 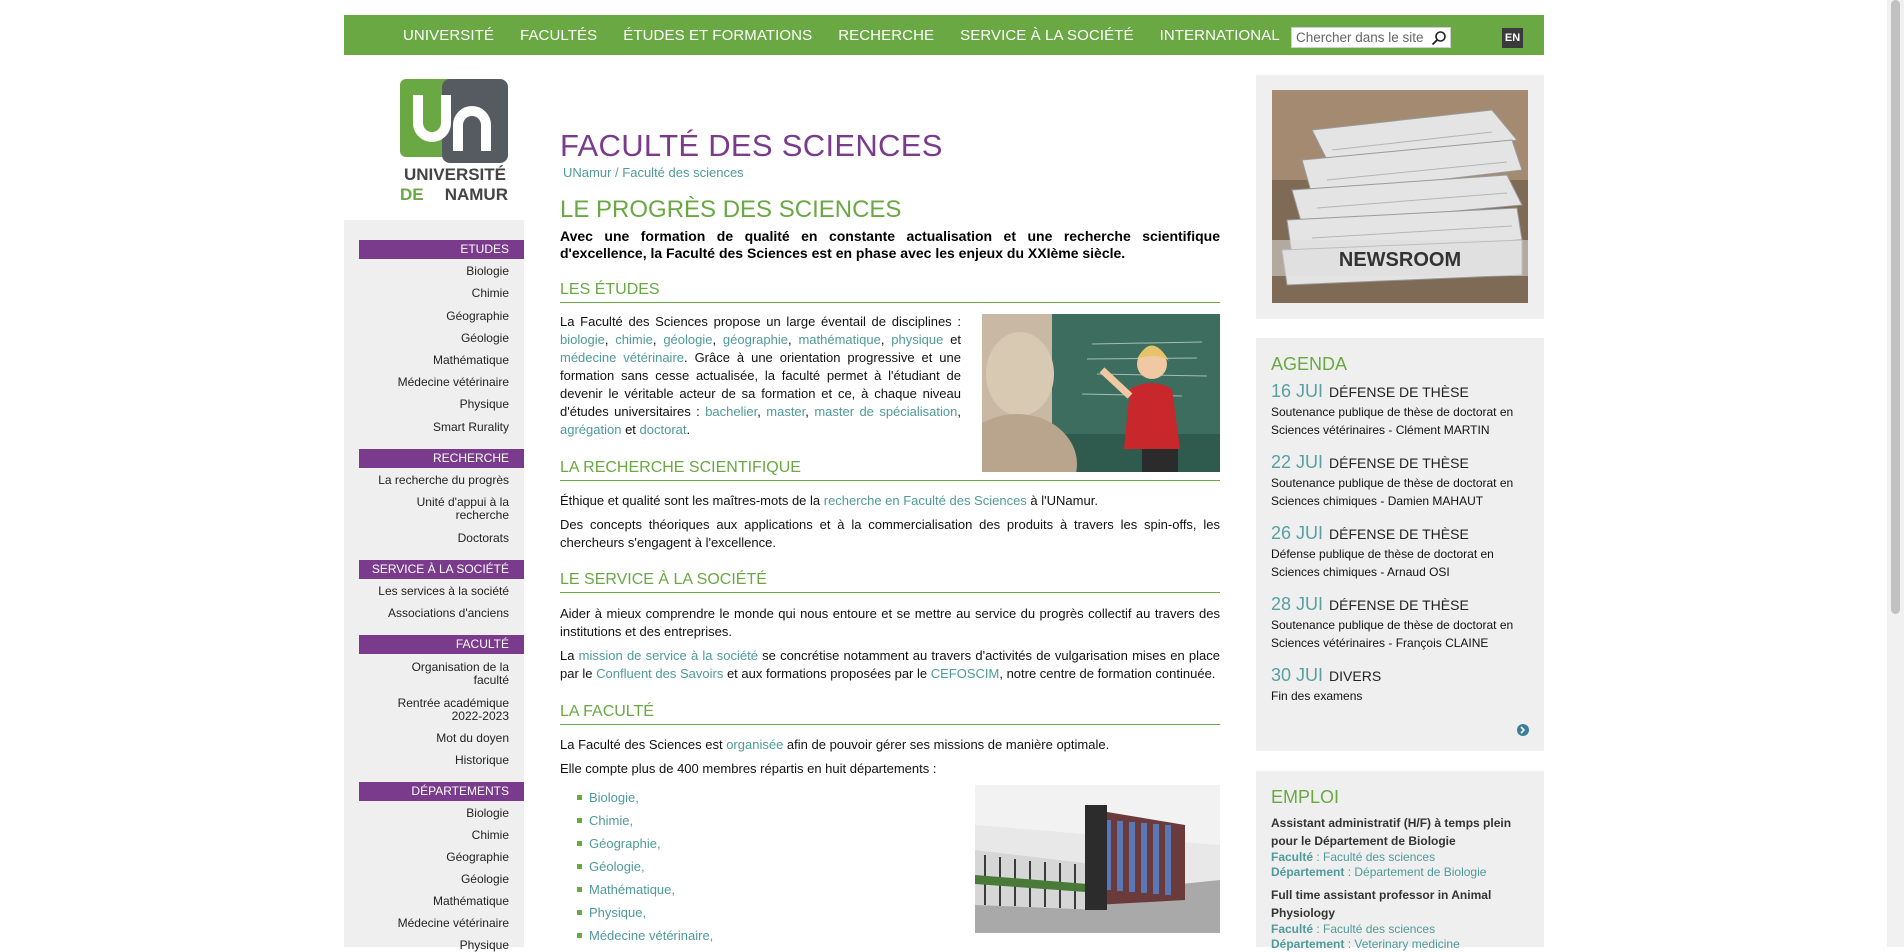 What do you see at coordinates (434, 293) in the screenshot?
I see `sidebar-item-chimie: Chimie` at bounding box center [434, 293].